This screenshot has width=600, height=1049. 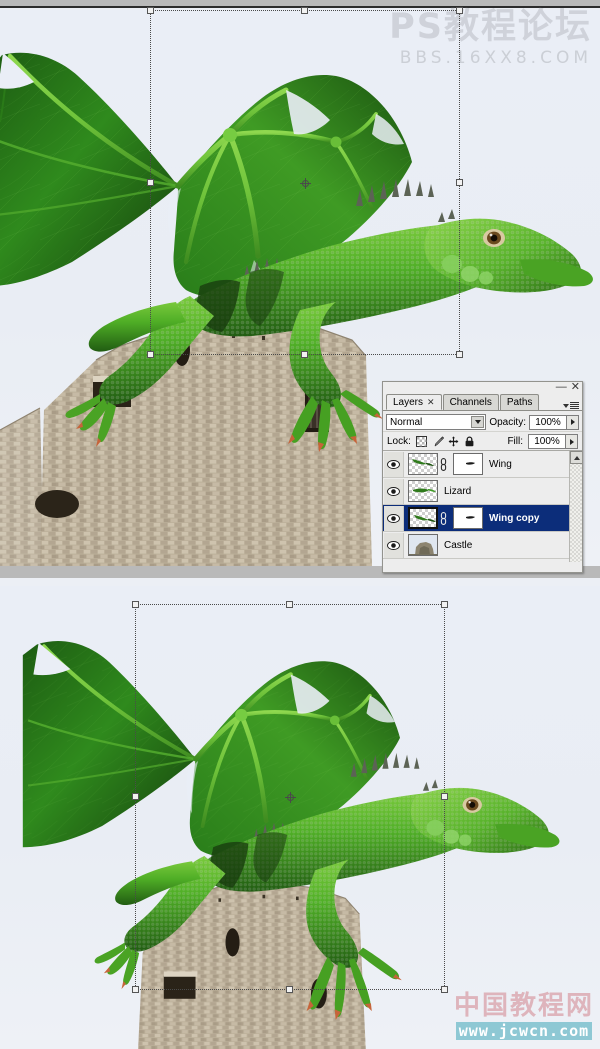 I want to click on lock-position-icon, so click(x=453, y=441).